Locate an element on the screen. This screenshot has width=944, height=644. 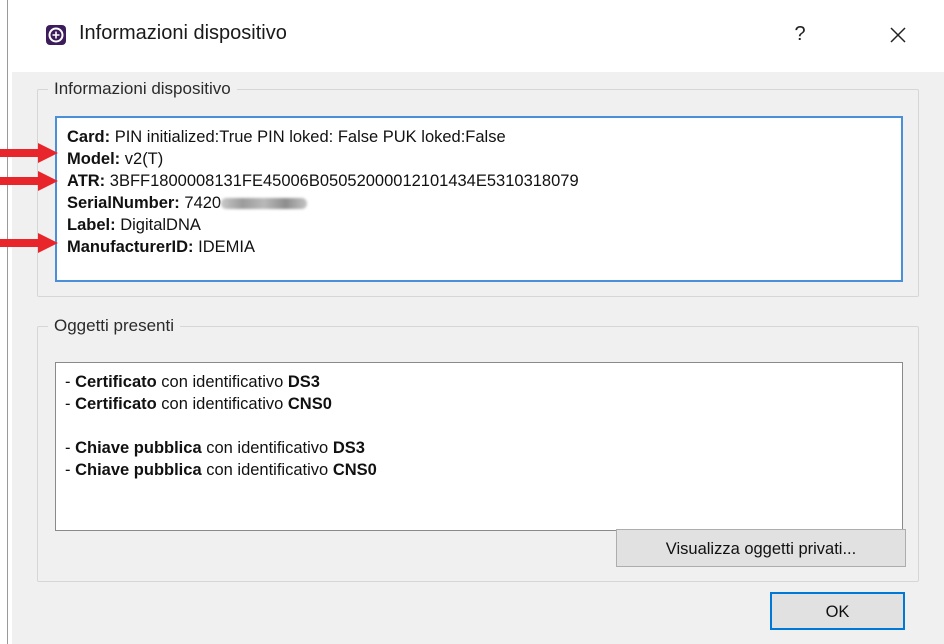
serial-label: SerialNumber: is located at coordinates (123, 203).